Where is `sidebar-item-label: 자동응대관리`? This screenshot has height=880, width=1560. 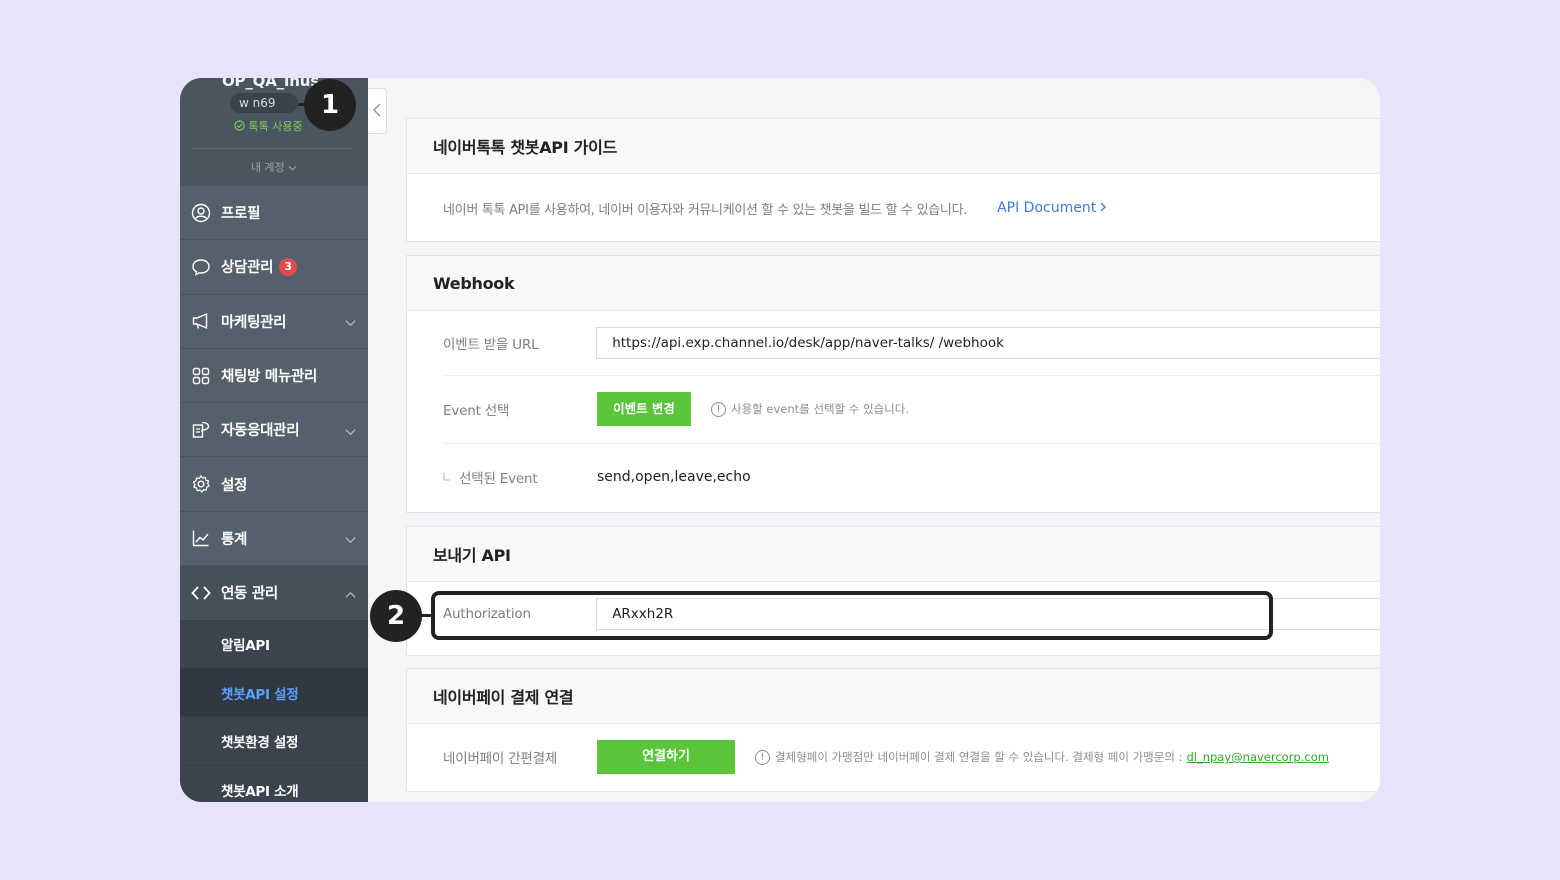
sidebar-item-label: 자동응대관리 is located at coordinates (260, 431).